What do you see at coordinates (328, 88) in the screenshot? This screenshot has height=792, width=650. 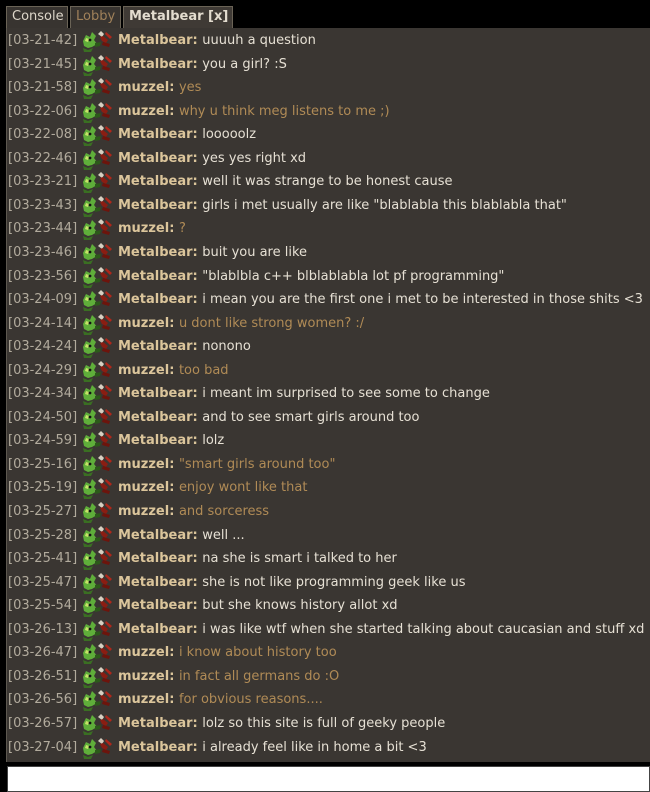 I see `chat-line: [03-21-58] muzzel: yes` at bounding box center [328, 88].